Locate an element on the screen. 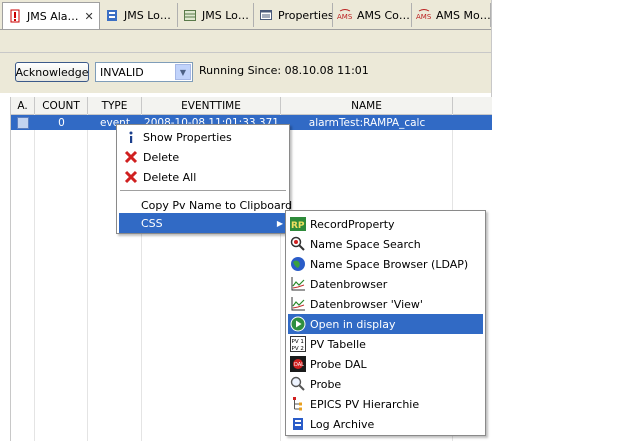  chevron-down-icon: ▼ is located at coordinates (183, 72).